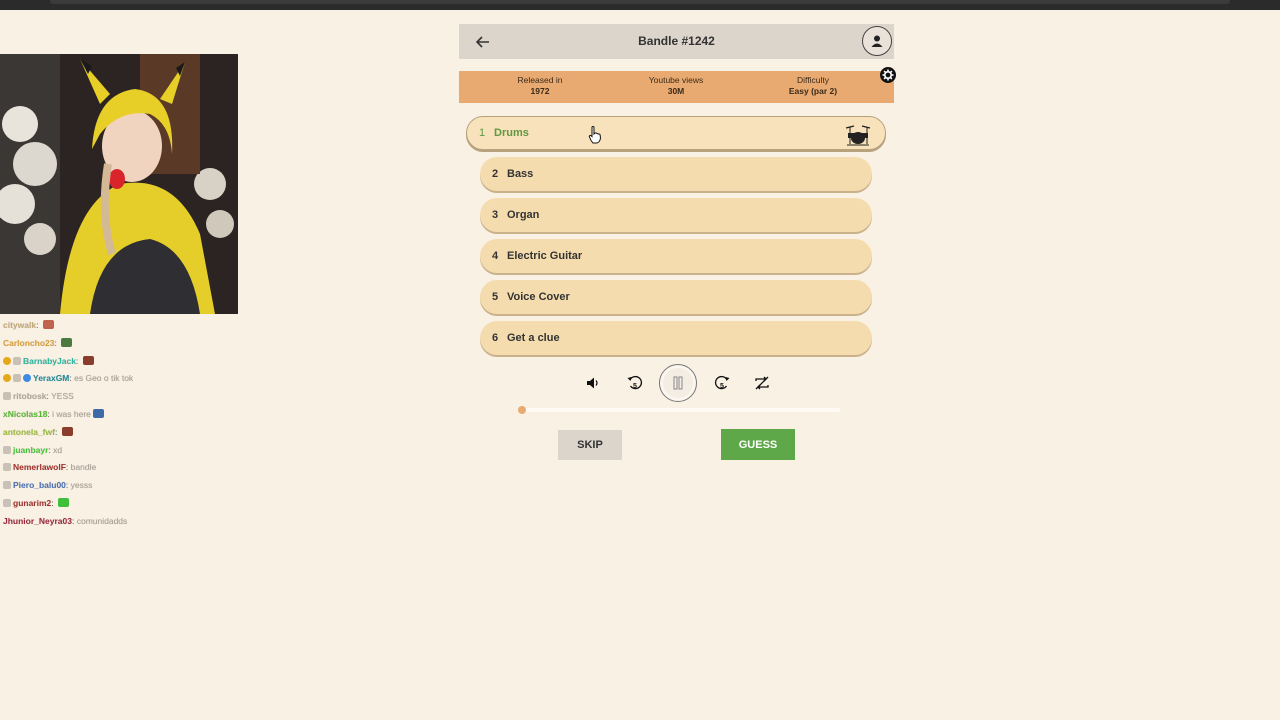 The image size is (1280, 720). Describe the element at coordinates (118, 486) in the screenshot. I see `chat-message: Piero_balu00: yesss` at that location.